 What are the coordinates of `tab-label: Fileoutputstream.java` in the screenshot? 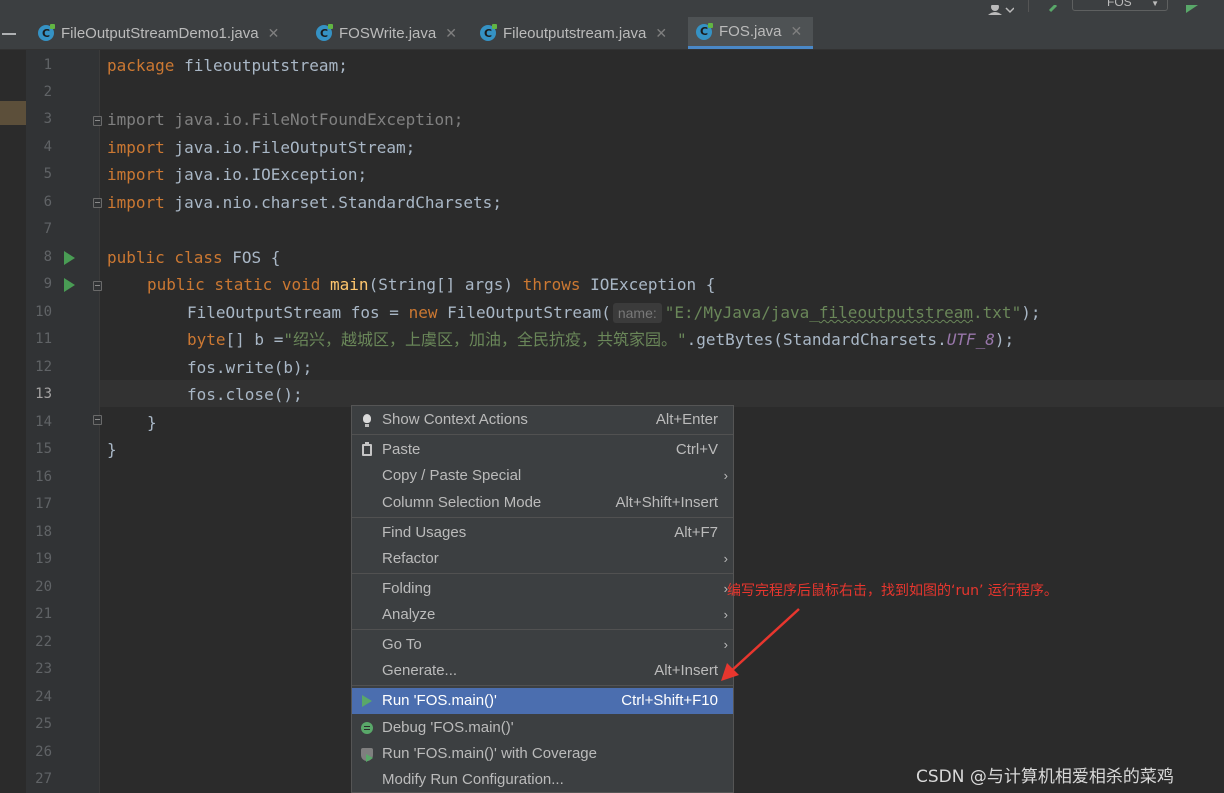 It's located at (575, 33).